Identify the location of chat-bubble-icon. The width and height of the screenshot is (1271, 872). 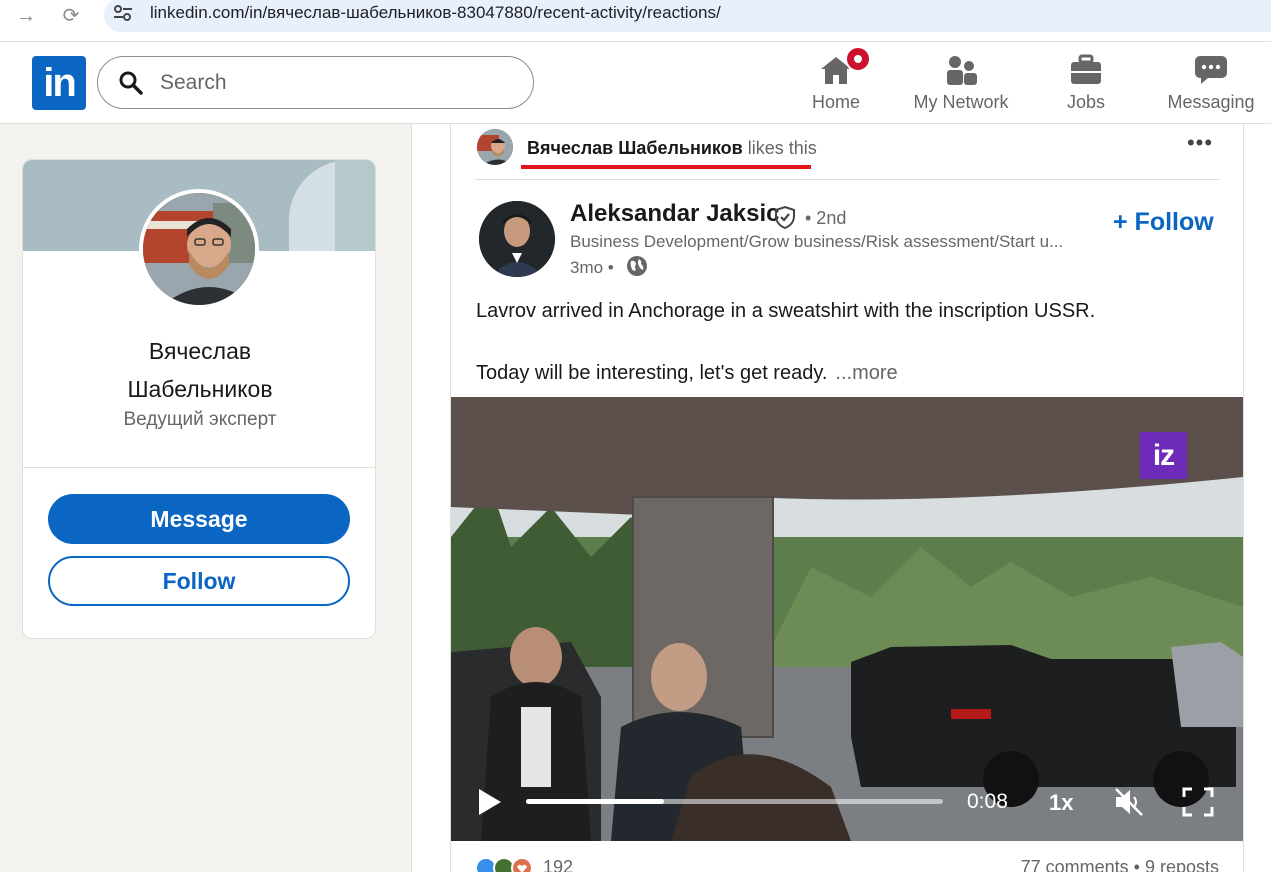
(1211, 70).